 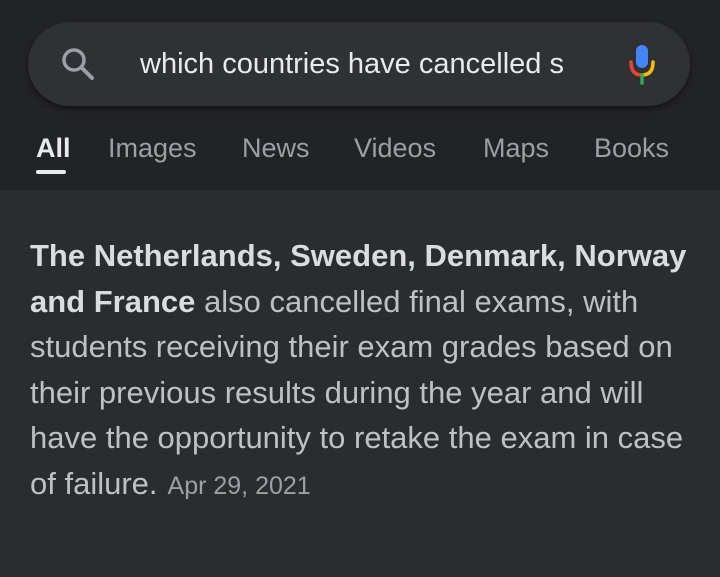 I want to click on mic-icon, so click(x=642, y=64).